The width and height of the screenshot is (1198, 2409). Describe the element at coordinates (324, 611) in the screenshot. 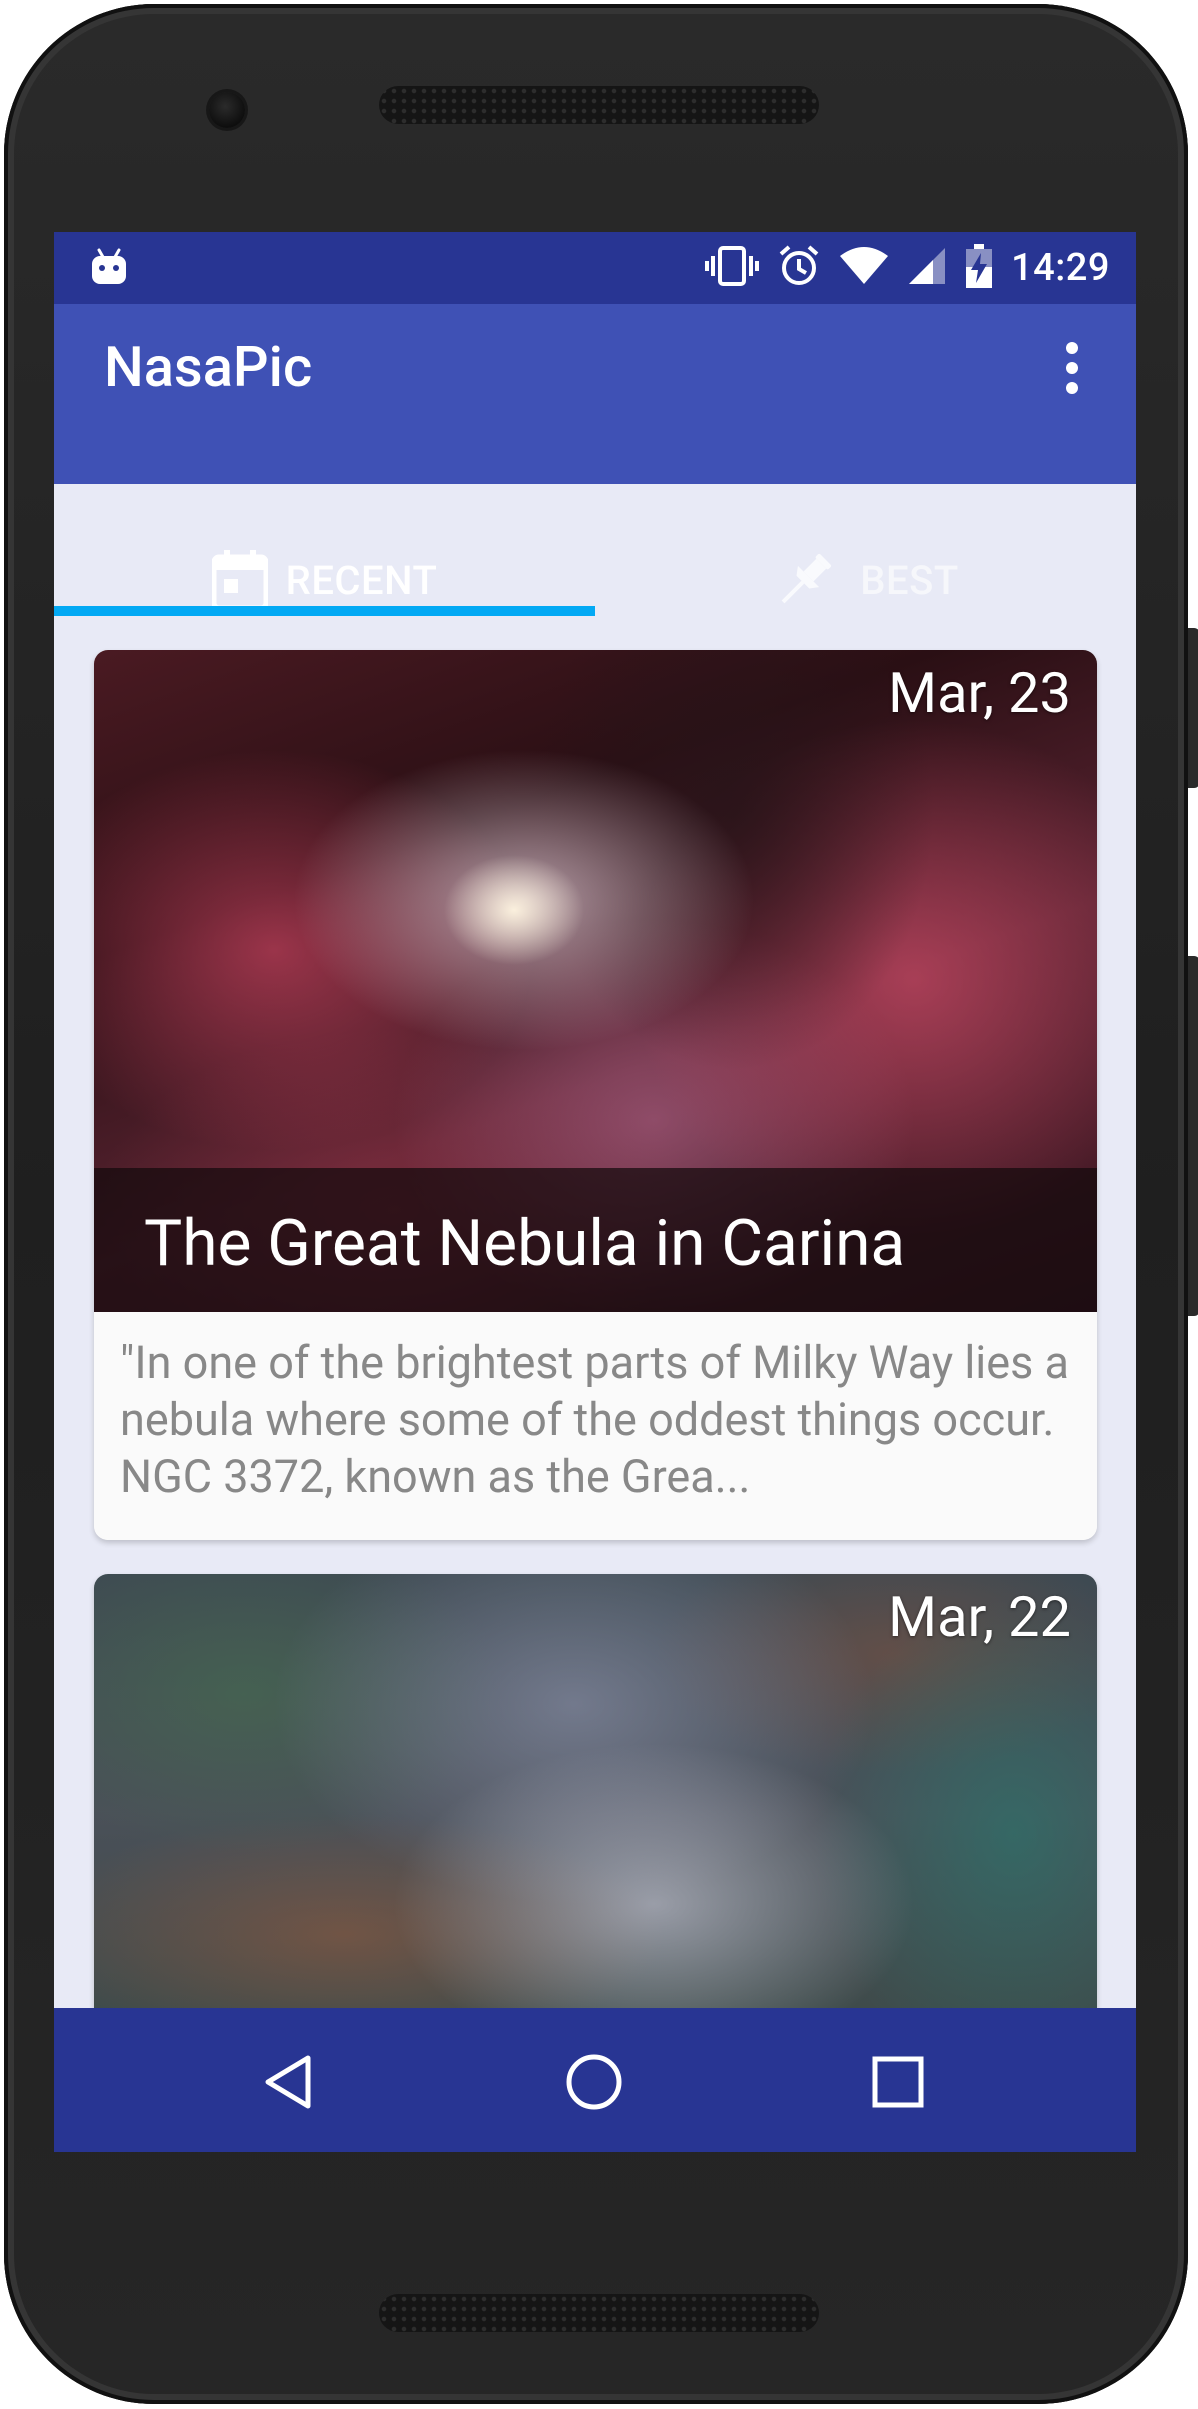

I see `tab-indicator` at that location.